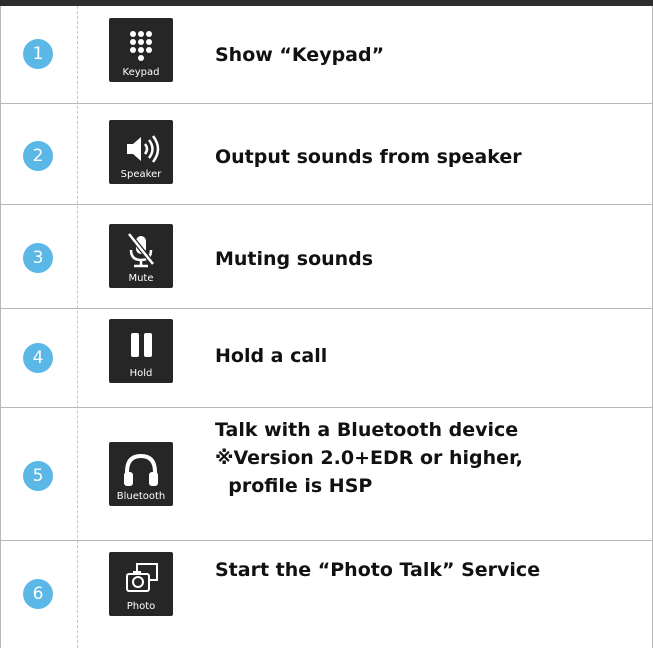 The height and width of the screenshot is (648, 653). I want to click on row-number-badge: 1, so click(38, 54).